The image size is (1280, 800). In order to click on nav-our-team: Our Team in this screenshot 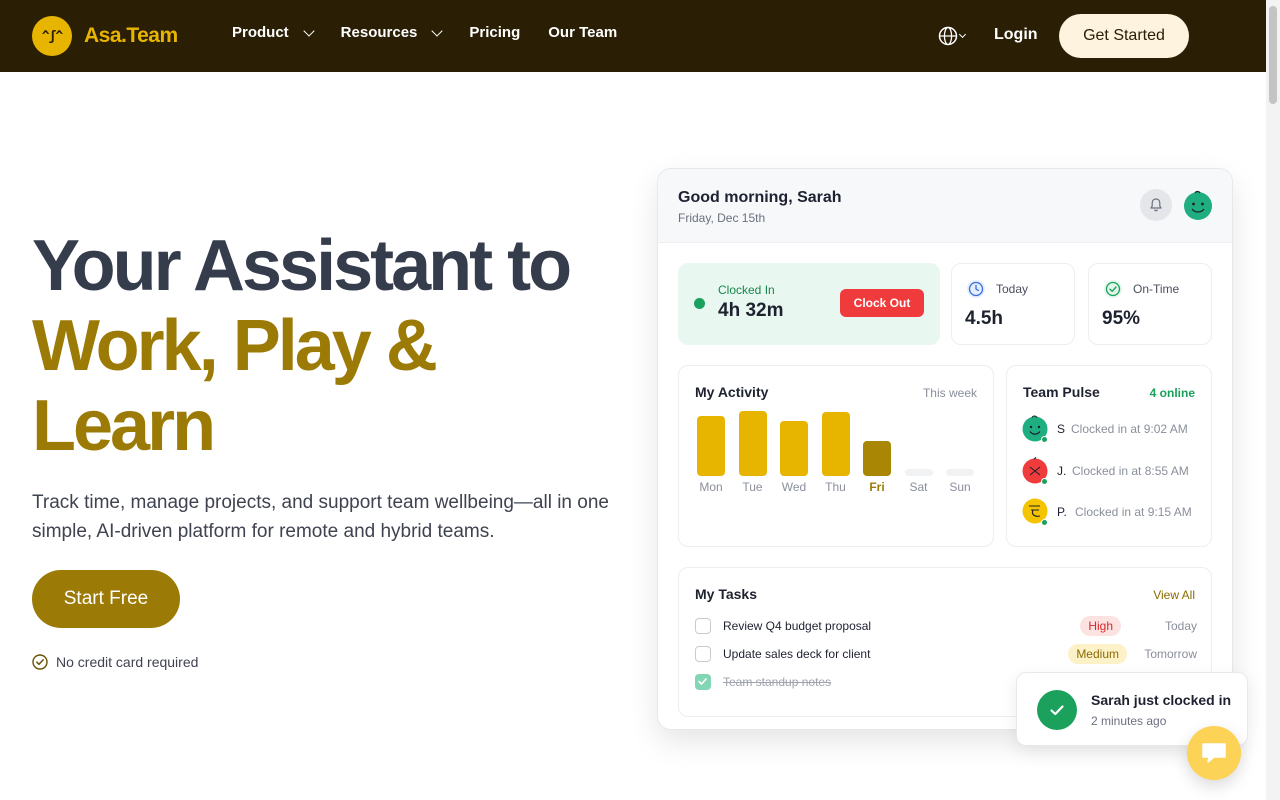, I will do `click(582, 32)`.